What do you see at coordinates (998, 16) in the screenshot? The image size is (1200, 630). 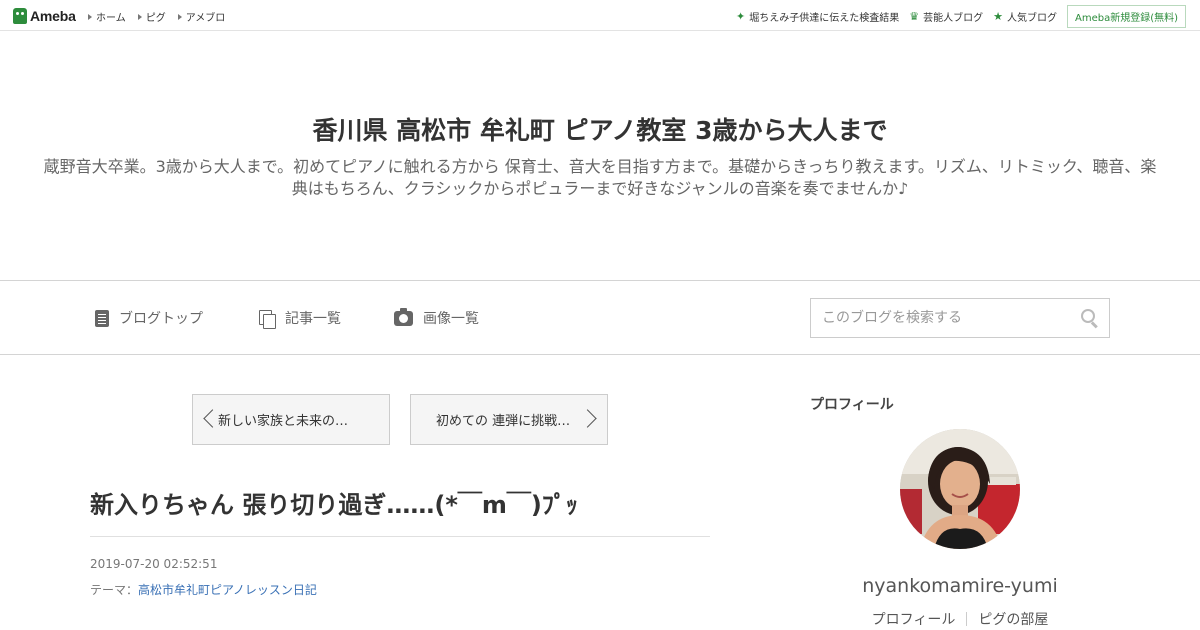 I see `star-icon: ★` at bounding box center [998, 16].